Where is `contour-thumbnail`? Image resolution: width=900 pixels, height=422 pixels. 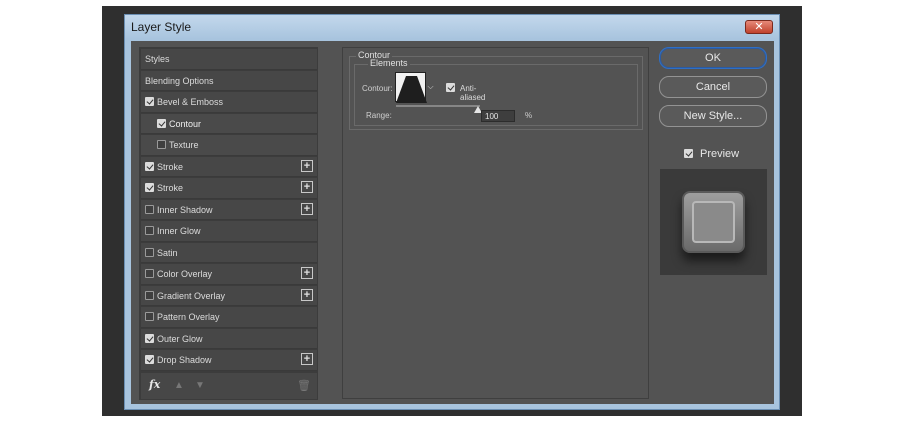 contour-thumbnail is located at coordinates (411, 87).